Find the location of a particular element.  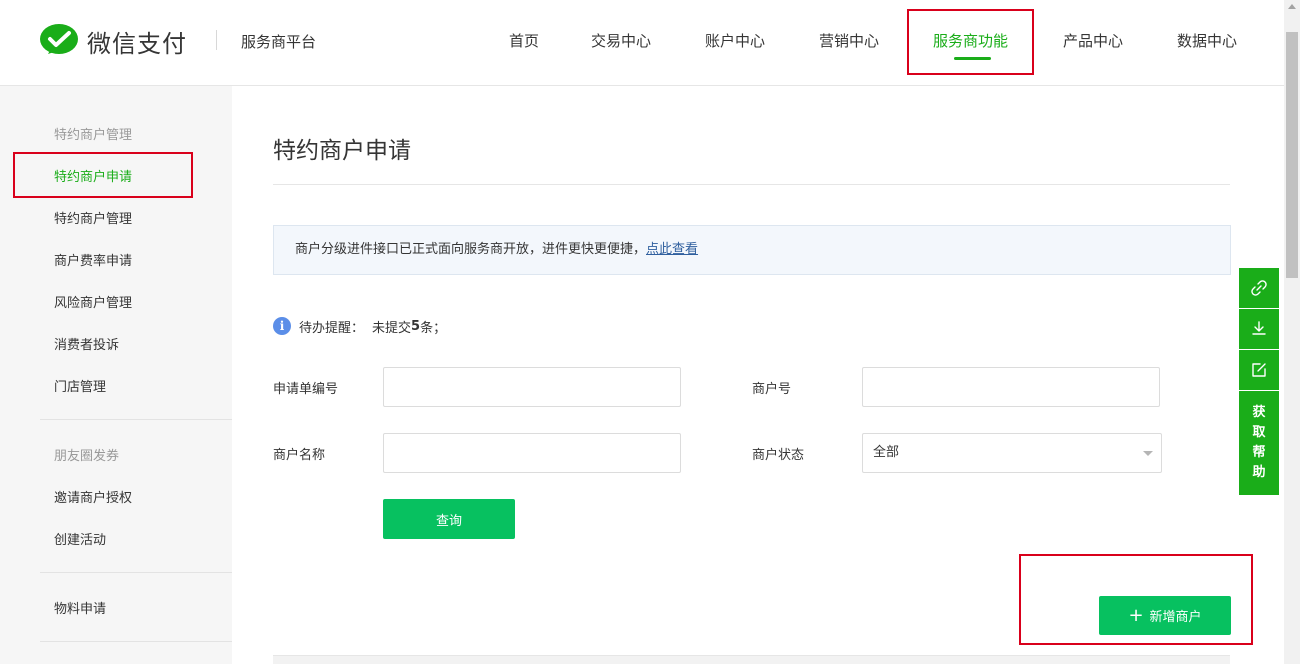

notice-text: 商户分级进件接口已正式面向服务商开放，进件更快更便捷， is located at coordinates (471, 249).